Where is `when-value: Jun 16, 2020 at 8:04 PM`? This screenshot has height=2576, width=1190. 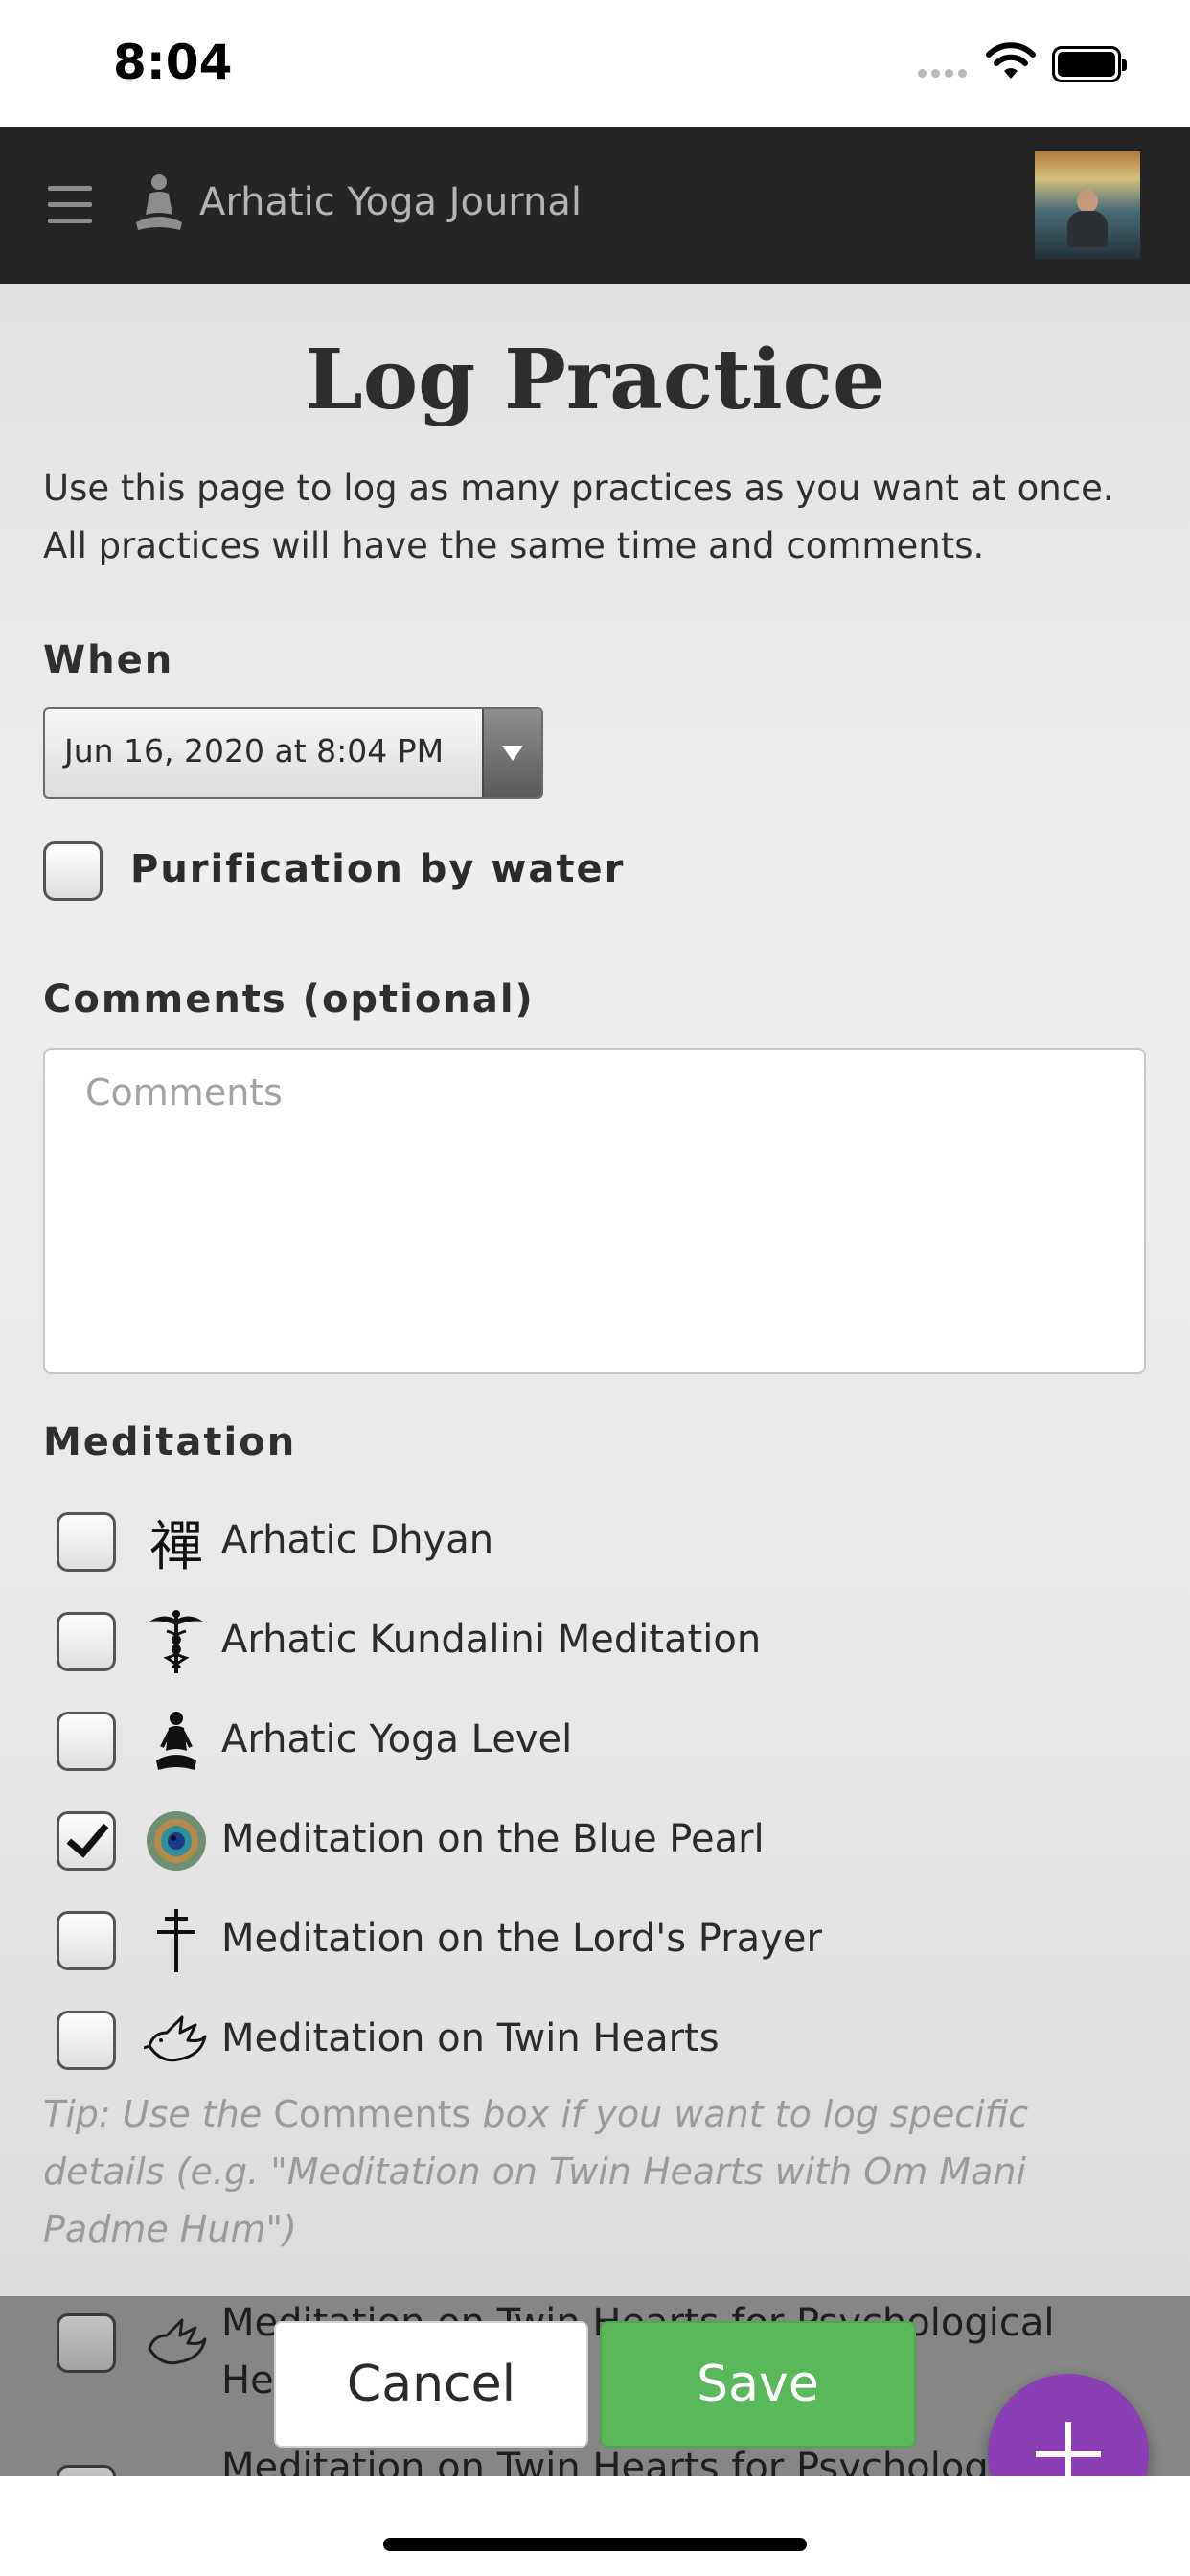
when-value: Jun 16, 2020 at 8:04 PM is located at coordinates (255, 751).